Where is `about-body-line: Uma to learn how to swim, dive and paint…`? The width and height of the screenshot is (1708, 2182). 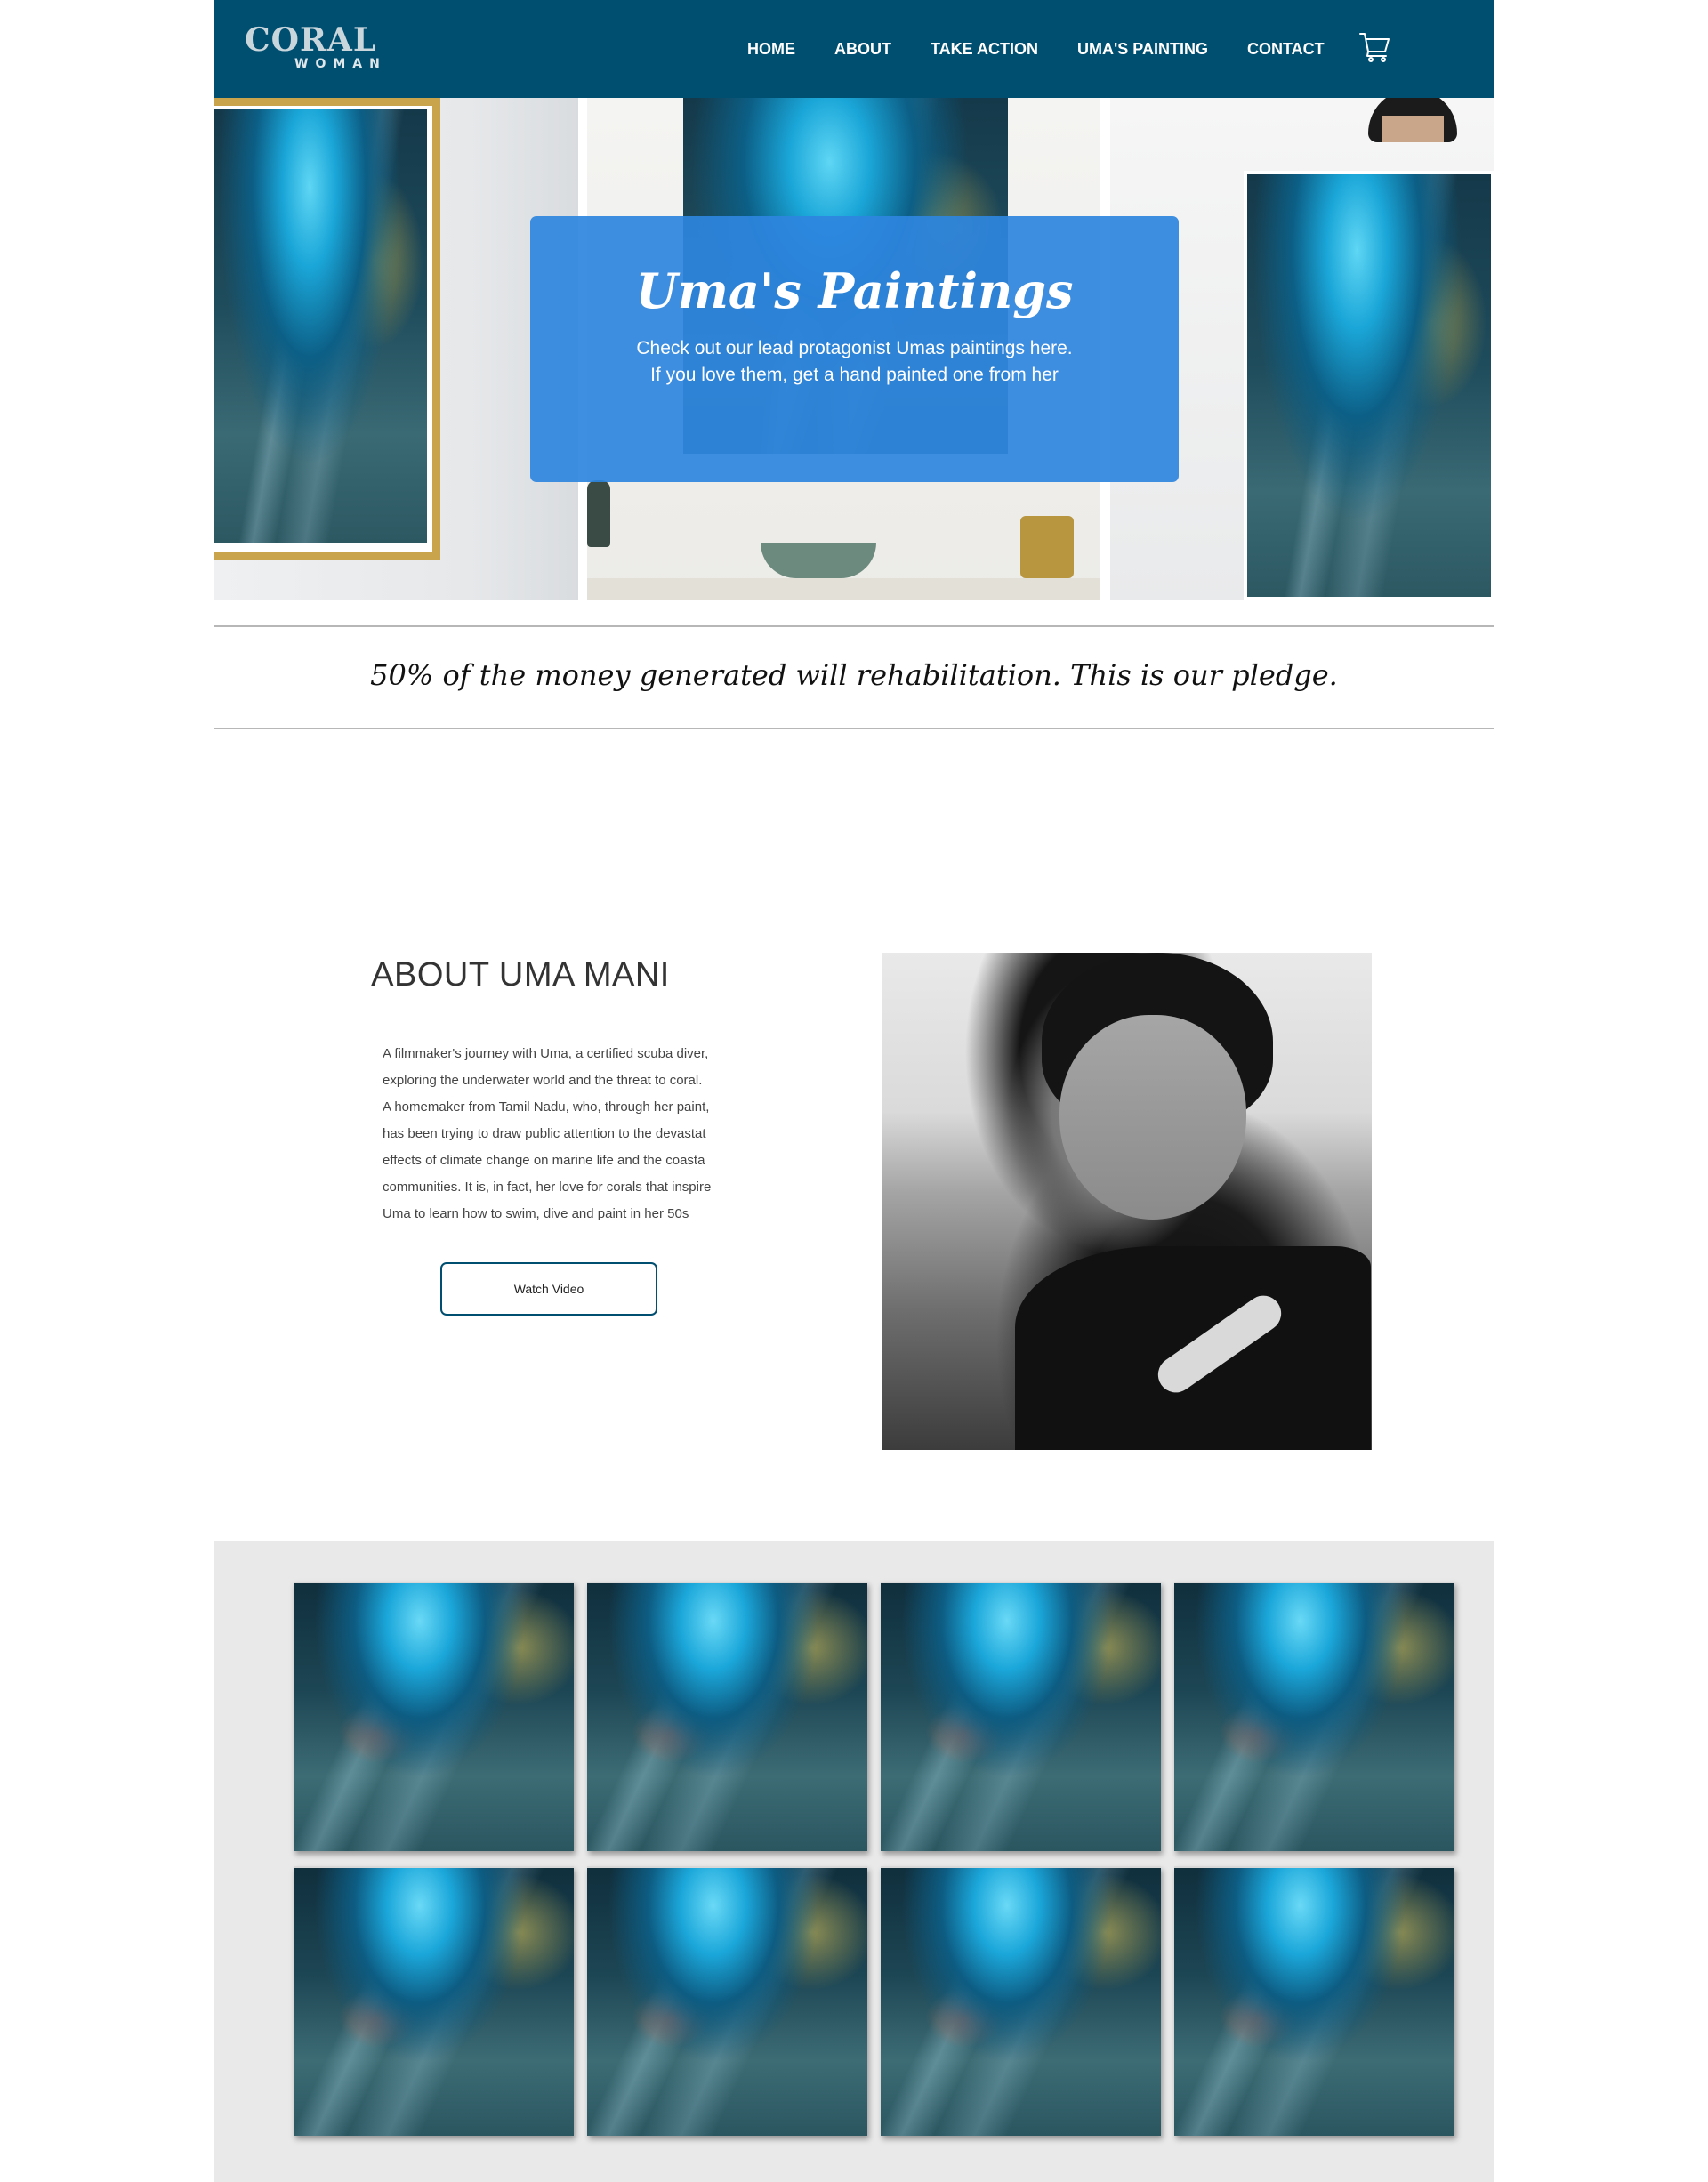
about-body-line: Uma to learn how to swim, dive and paint… is located at coordinates (536, 1213).